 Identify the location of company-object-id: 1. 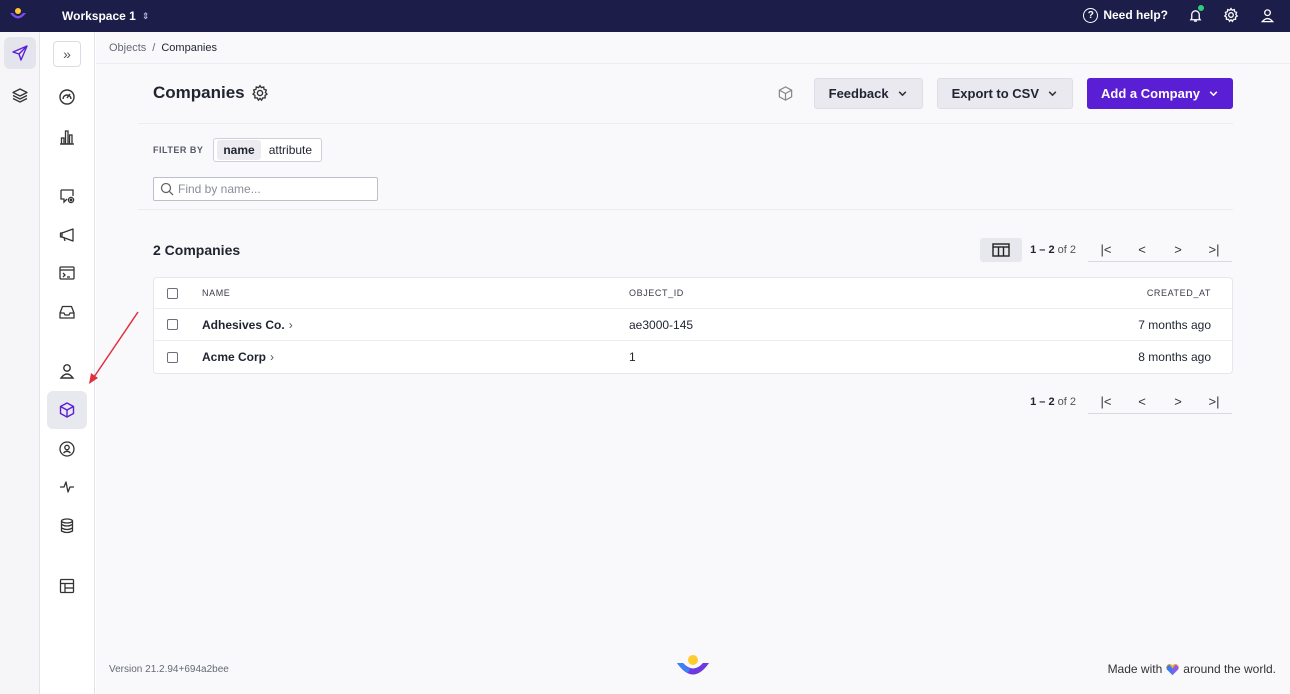
(632, 357).